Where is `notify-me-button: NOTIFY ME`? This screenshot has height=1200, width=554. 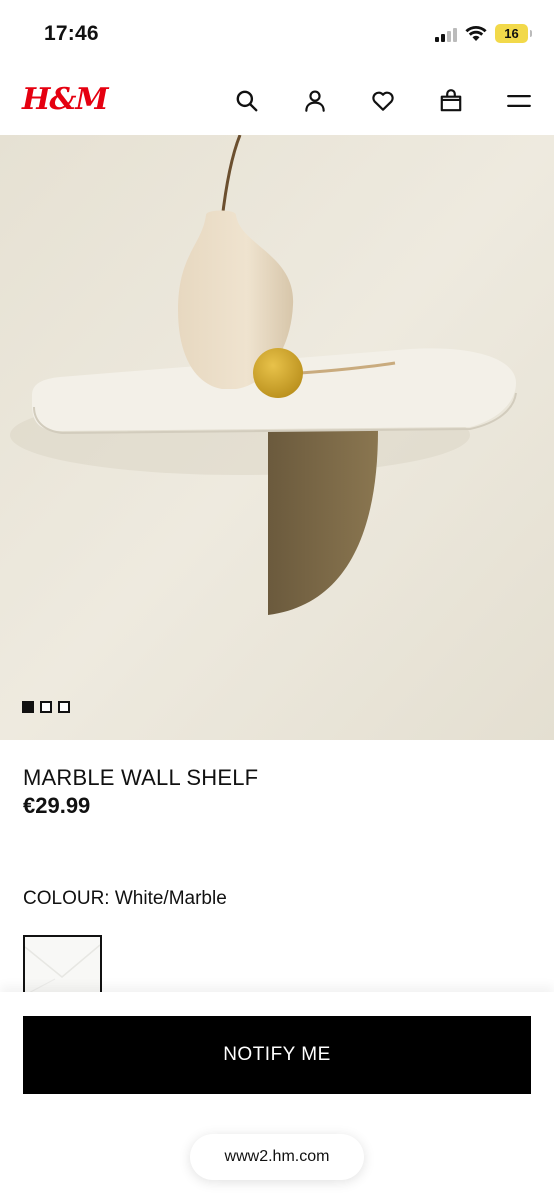 notify-me-button: NOTIFY ME is located at coordinates (277, 1055).